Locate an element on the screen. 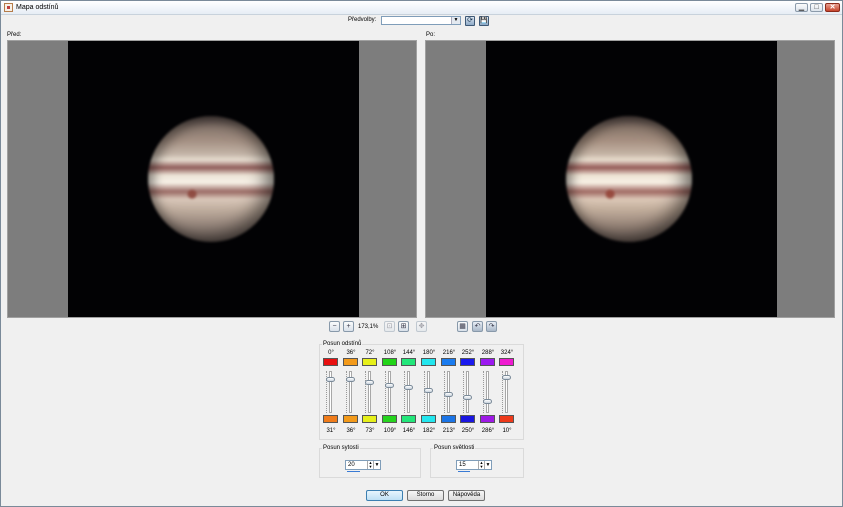 This screenshot has width=843, height=507. before-label: Před: is located at coordinates (14, 35).